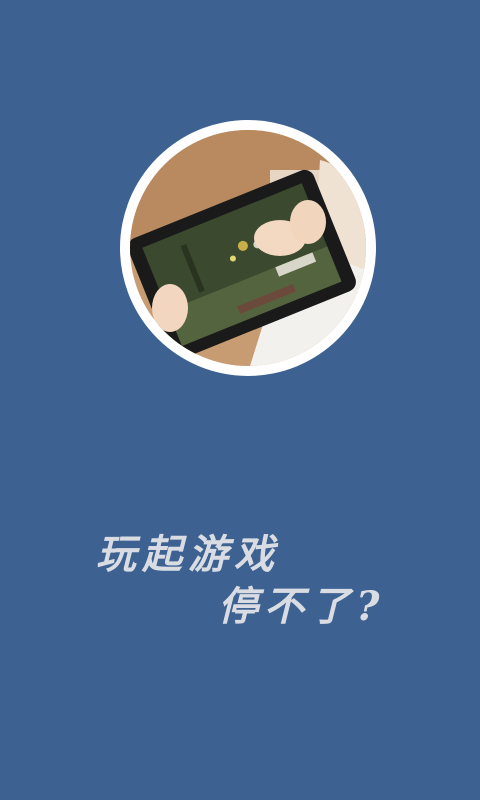 This screenshot has height=800, width=480. I want to click on child-playing-tablet-photo, so click(248, 248).